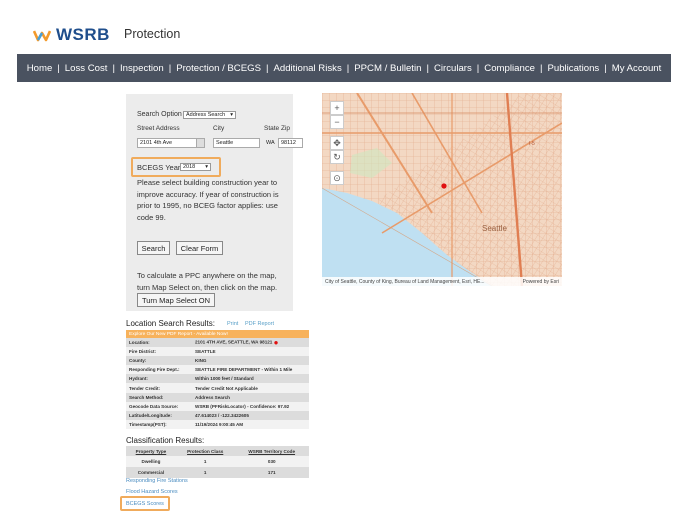 The width and height of the screenshot is (688, 525). I want to click on row-key: Geocode Data Source:, so click(159, 406).